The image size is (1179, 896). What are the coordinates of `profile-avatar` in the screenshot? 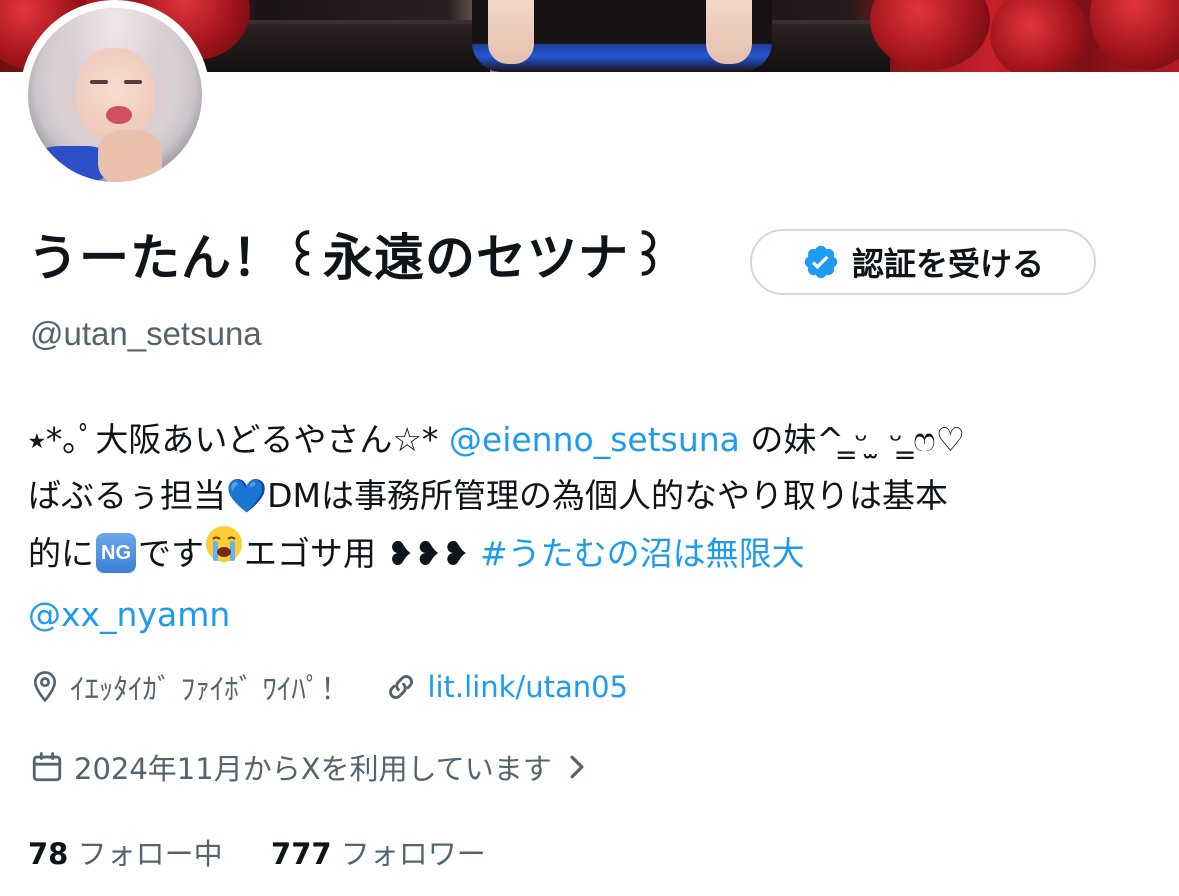 It's located at (115, 95).